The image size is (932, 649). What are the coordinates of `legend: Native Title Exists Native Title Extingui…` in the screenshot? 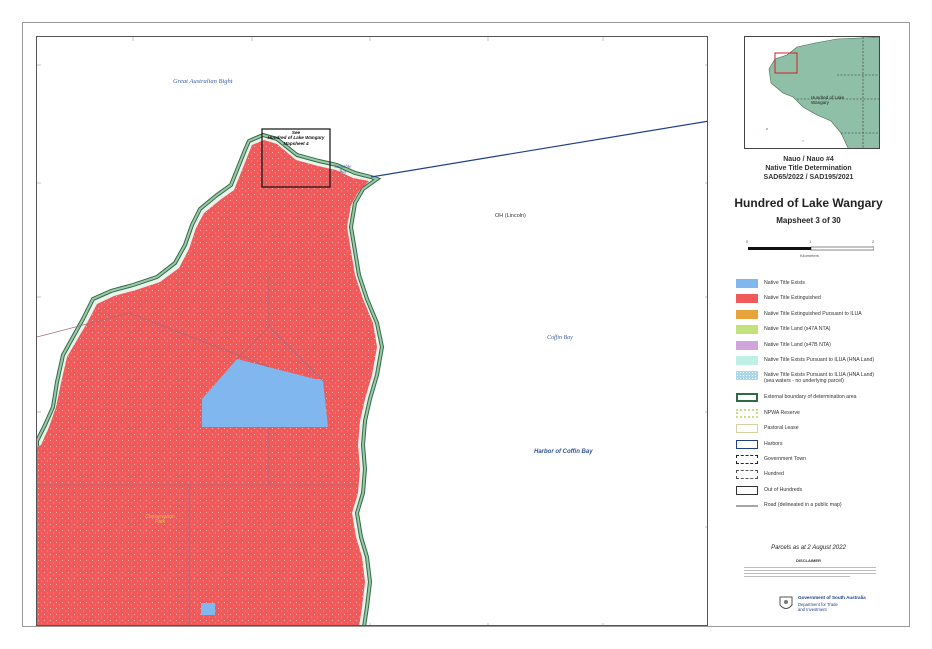 It's located at (821, 396).